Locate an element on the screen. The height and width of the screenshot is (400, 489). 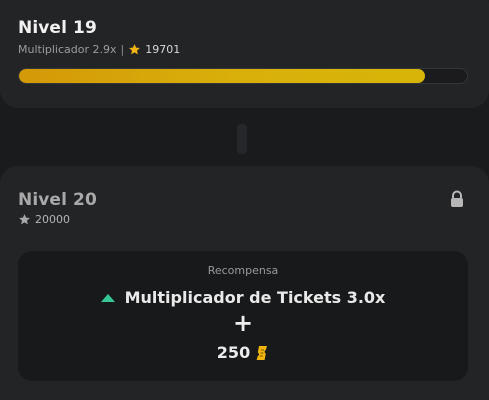
star-outline-icon is located at coordinates (24, 219).